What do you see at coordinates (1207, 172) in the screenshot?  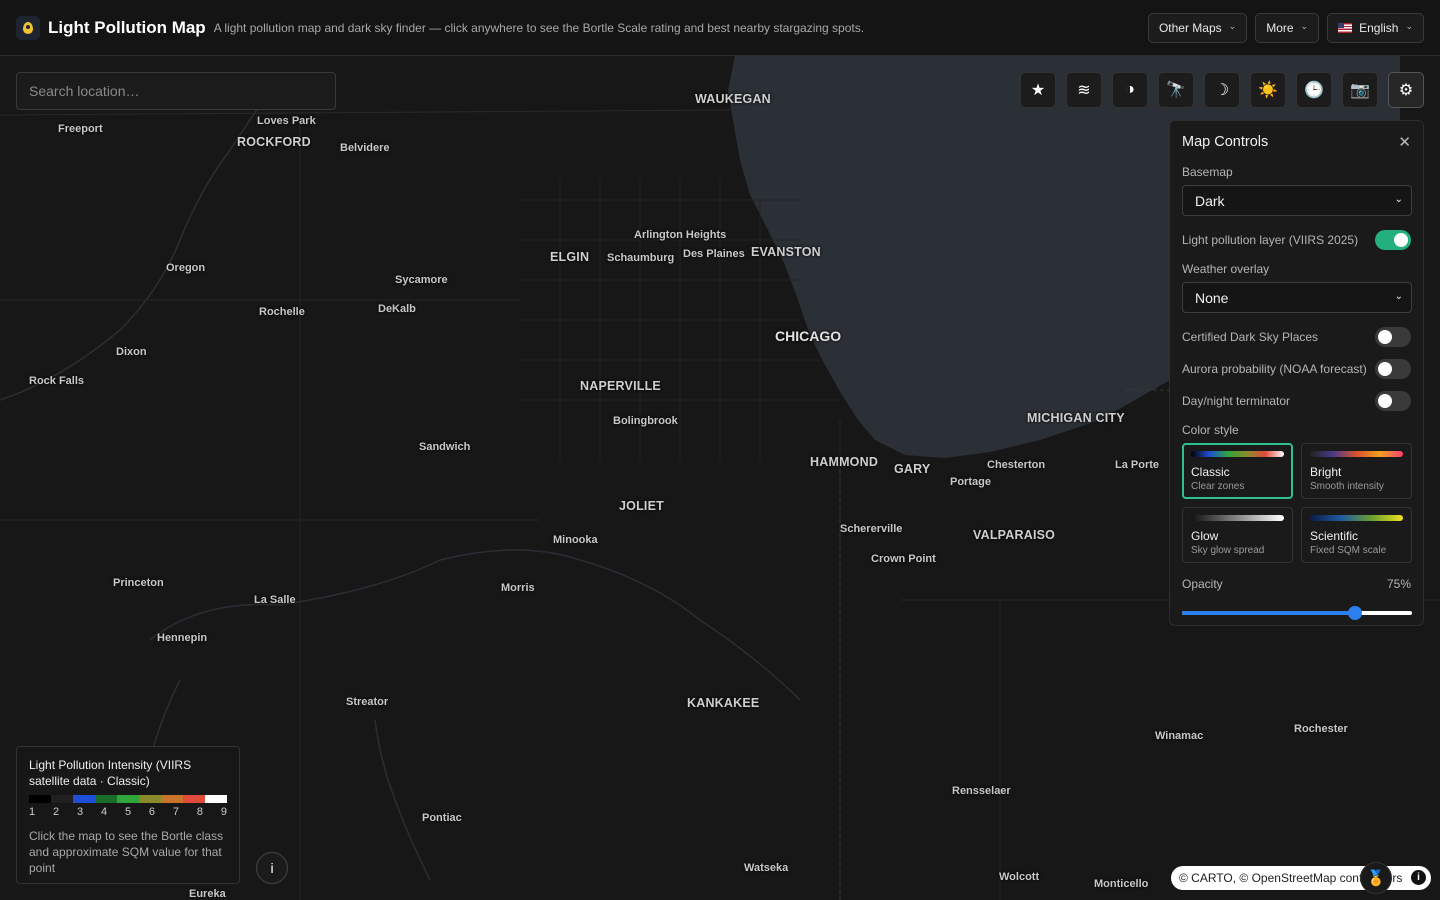 I see `basemap-label: Basemap` at bounding box center [1207, 172].